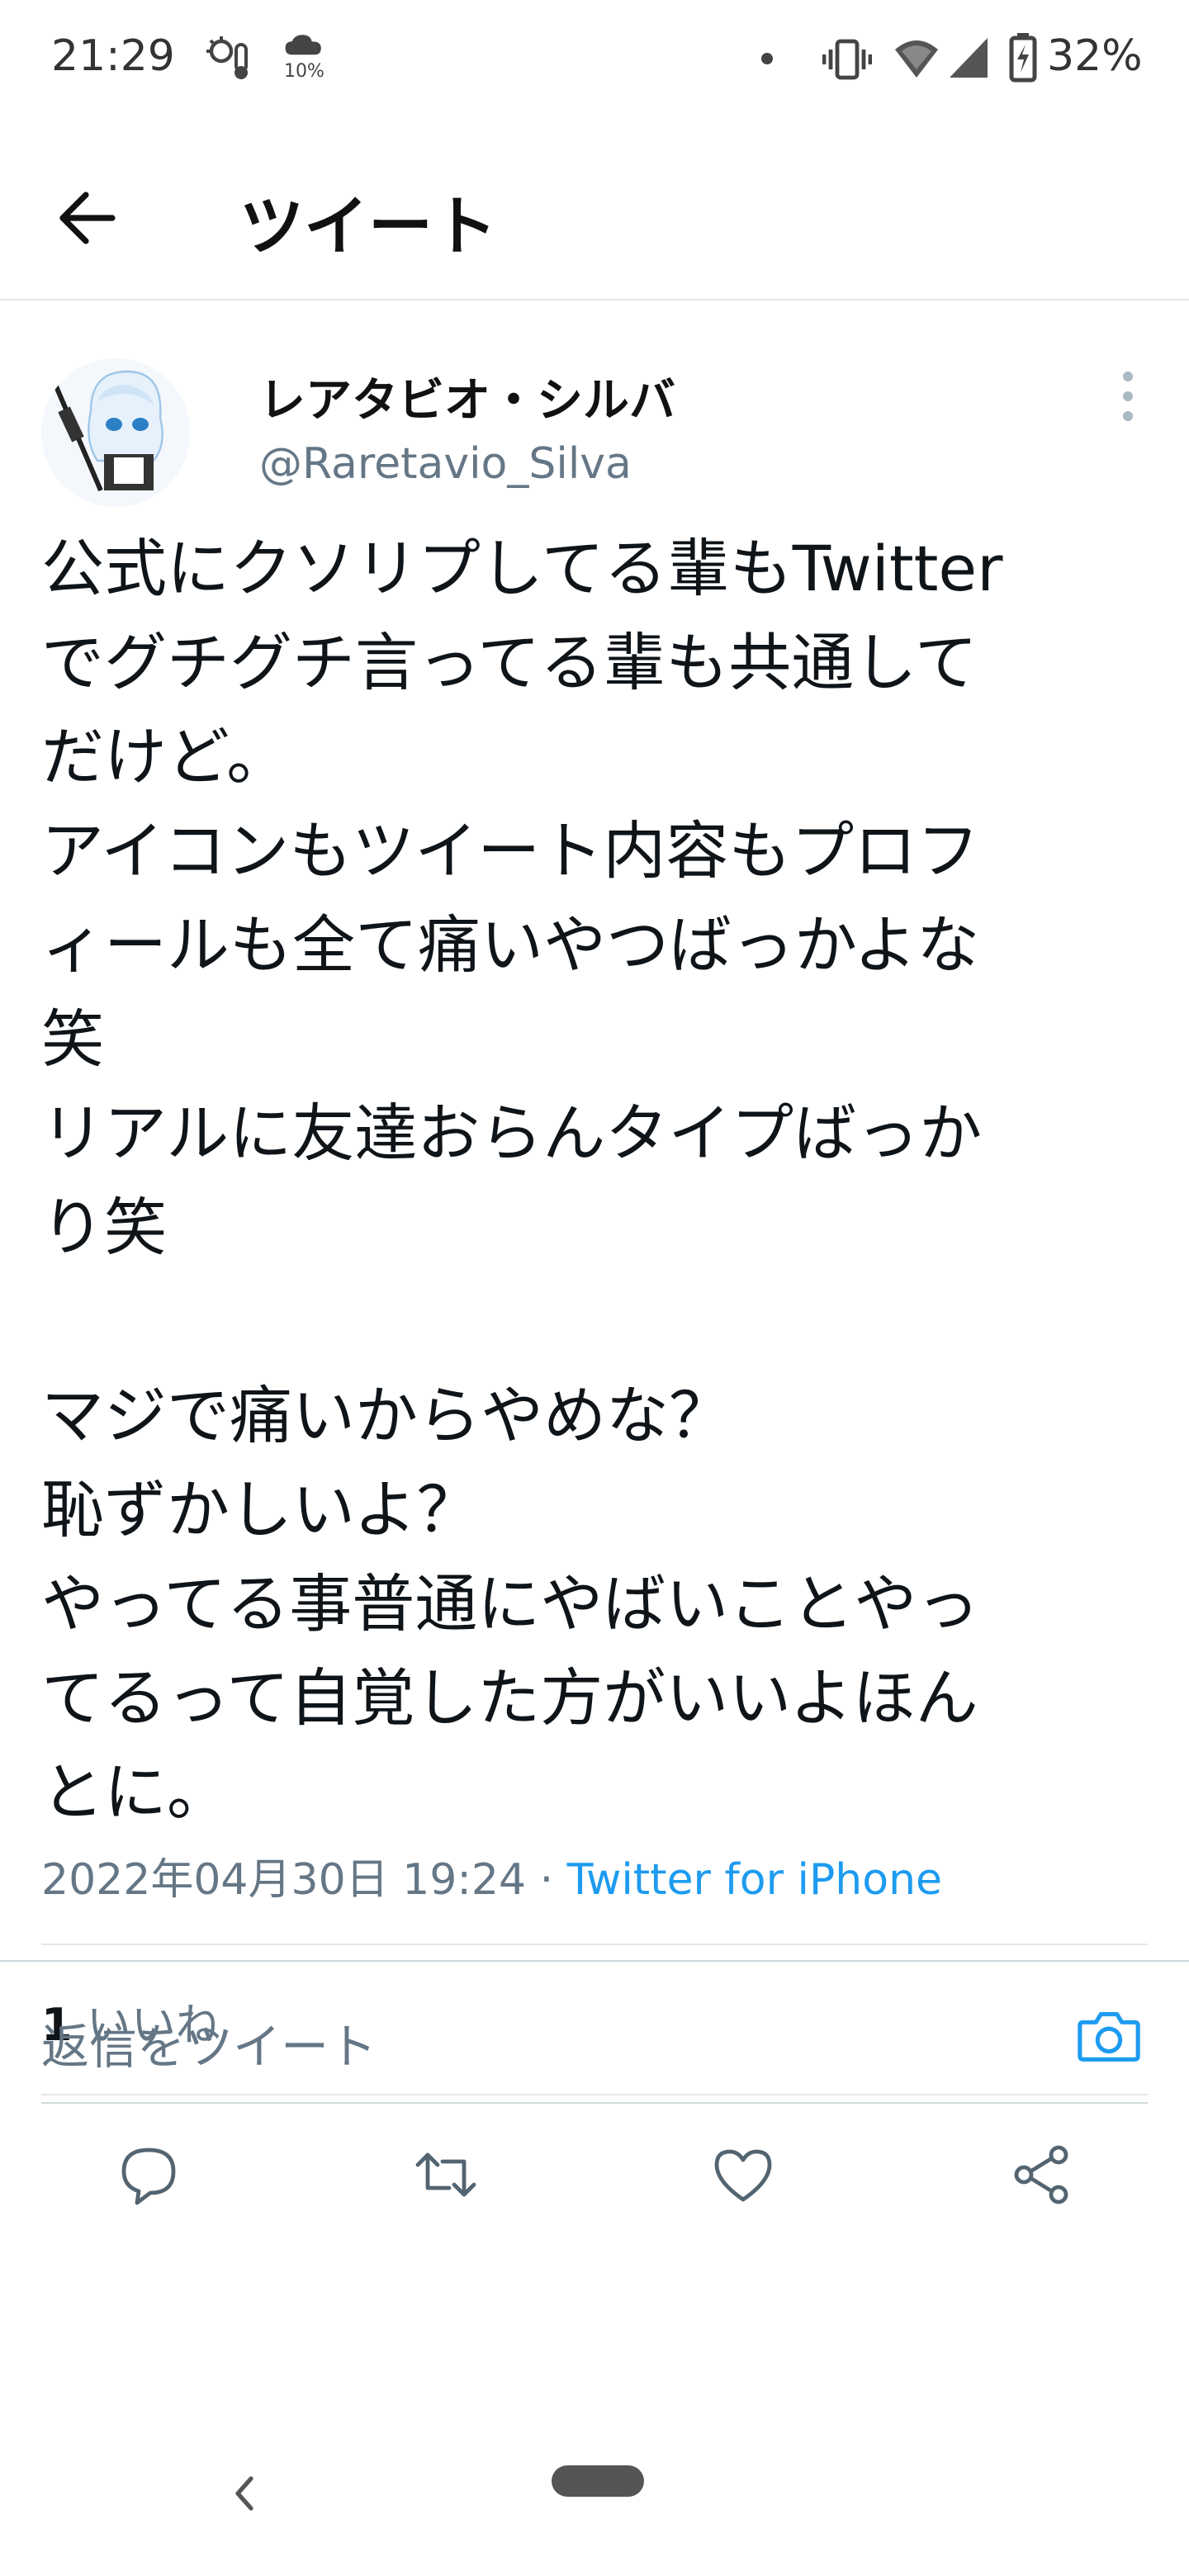  Describe the element at coordinates (598, 2481) in the screenshot. I see `home-pill` at that location.